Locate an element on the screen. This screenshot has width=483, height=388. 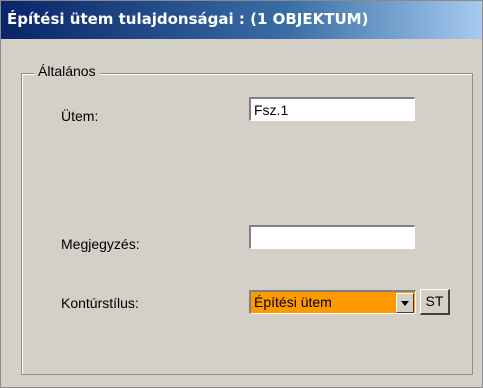
megjegyzes-label: Megjegyzés: is located at coordinates (100, 244).